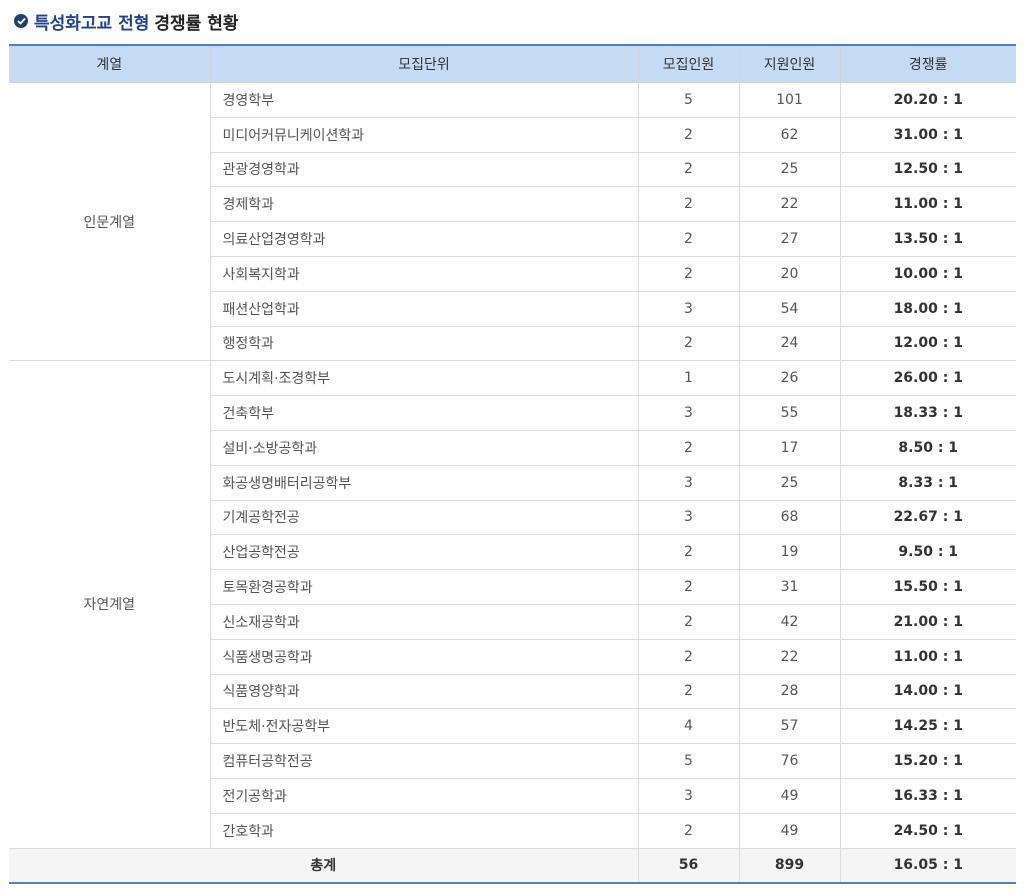  I want to click on section-title: 특성화고교 전형 경쟁률 현황, so click(126, 21).